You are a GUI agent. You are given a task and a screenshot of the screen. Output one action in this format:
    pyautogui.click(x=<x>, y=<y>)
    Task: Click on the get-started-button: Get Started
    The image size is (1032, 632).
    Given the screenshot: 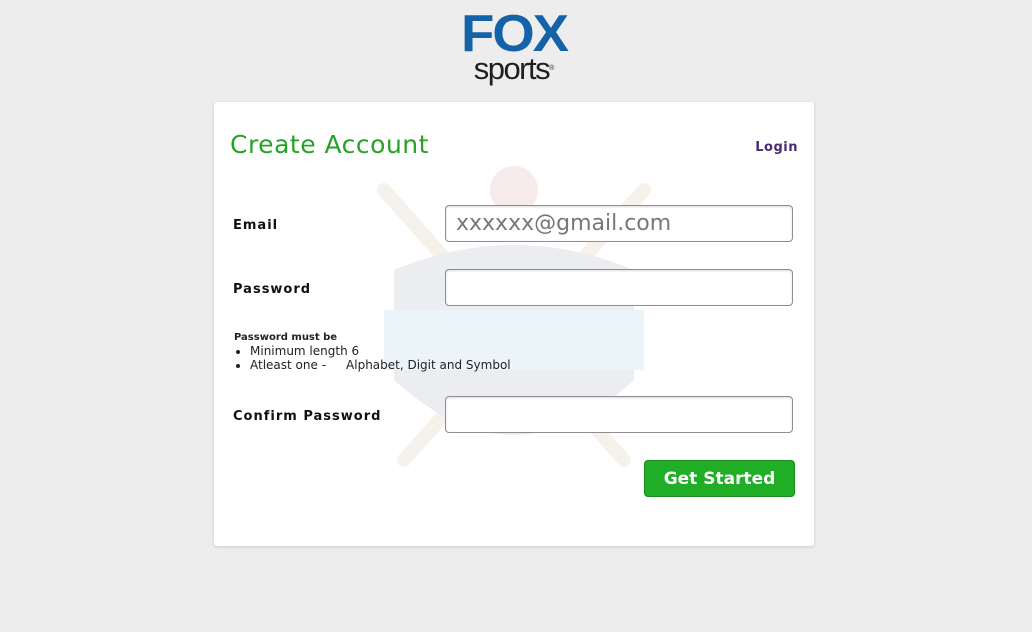 What is the action you would take?
    pyautogui.click(x=719, y=478)
    